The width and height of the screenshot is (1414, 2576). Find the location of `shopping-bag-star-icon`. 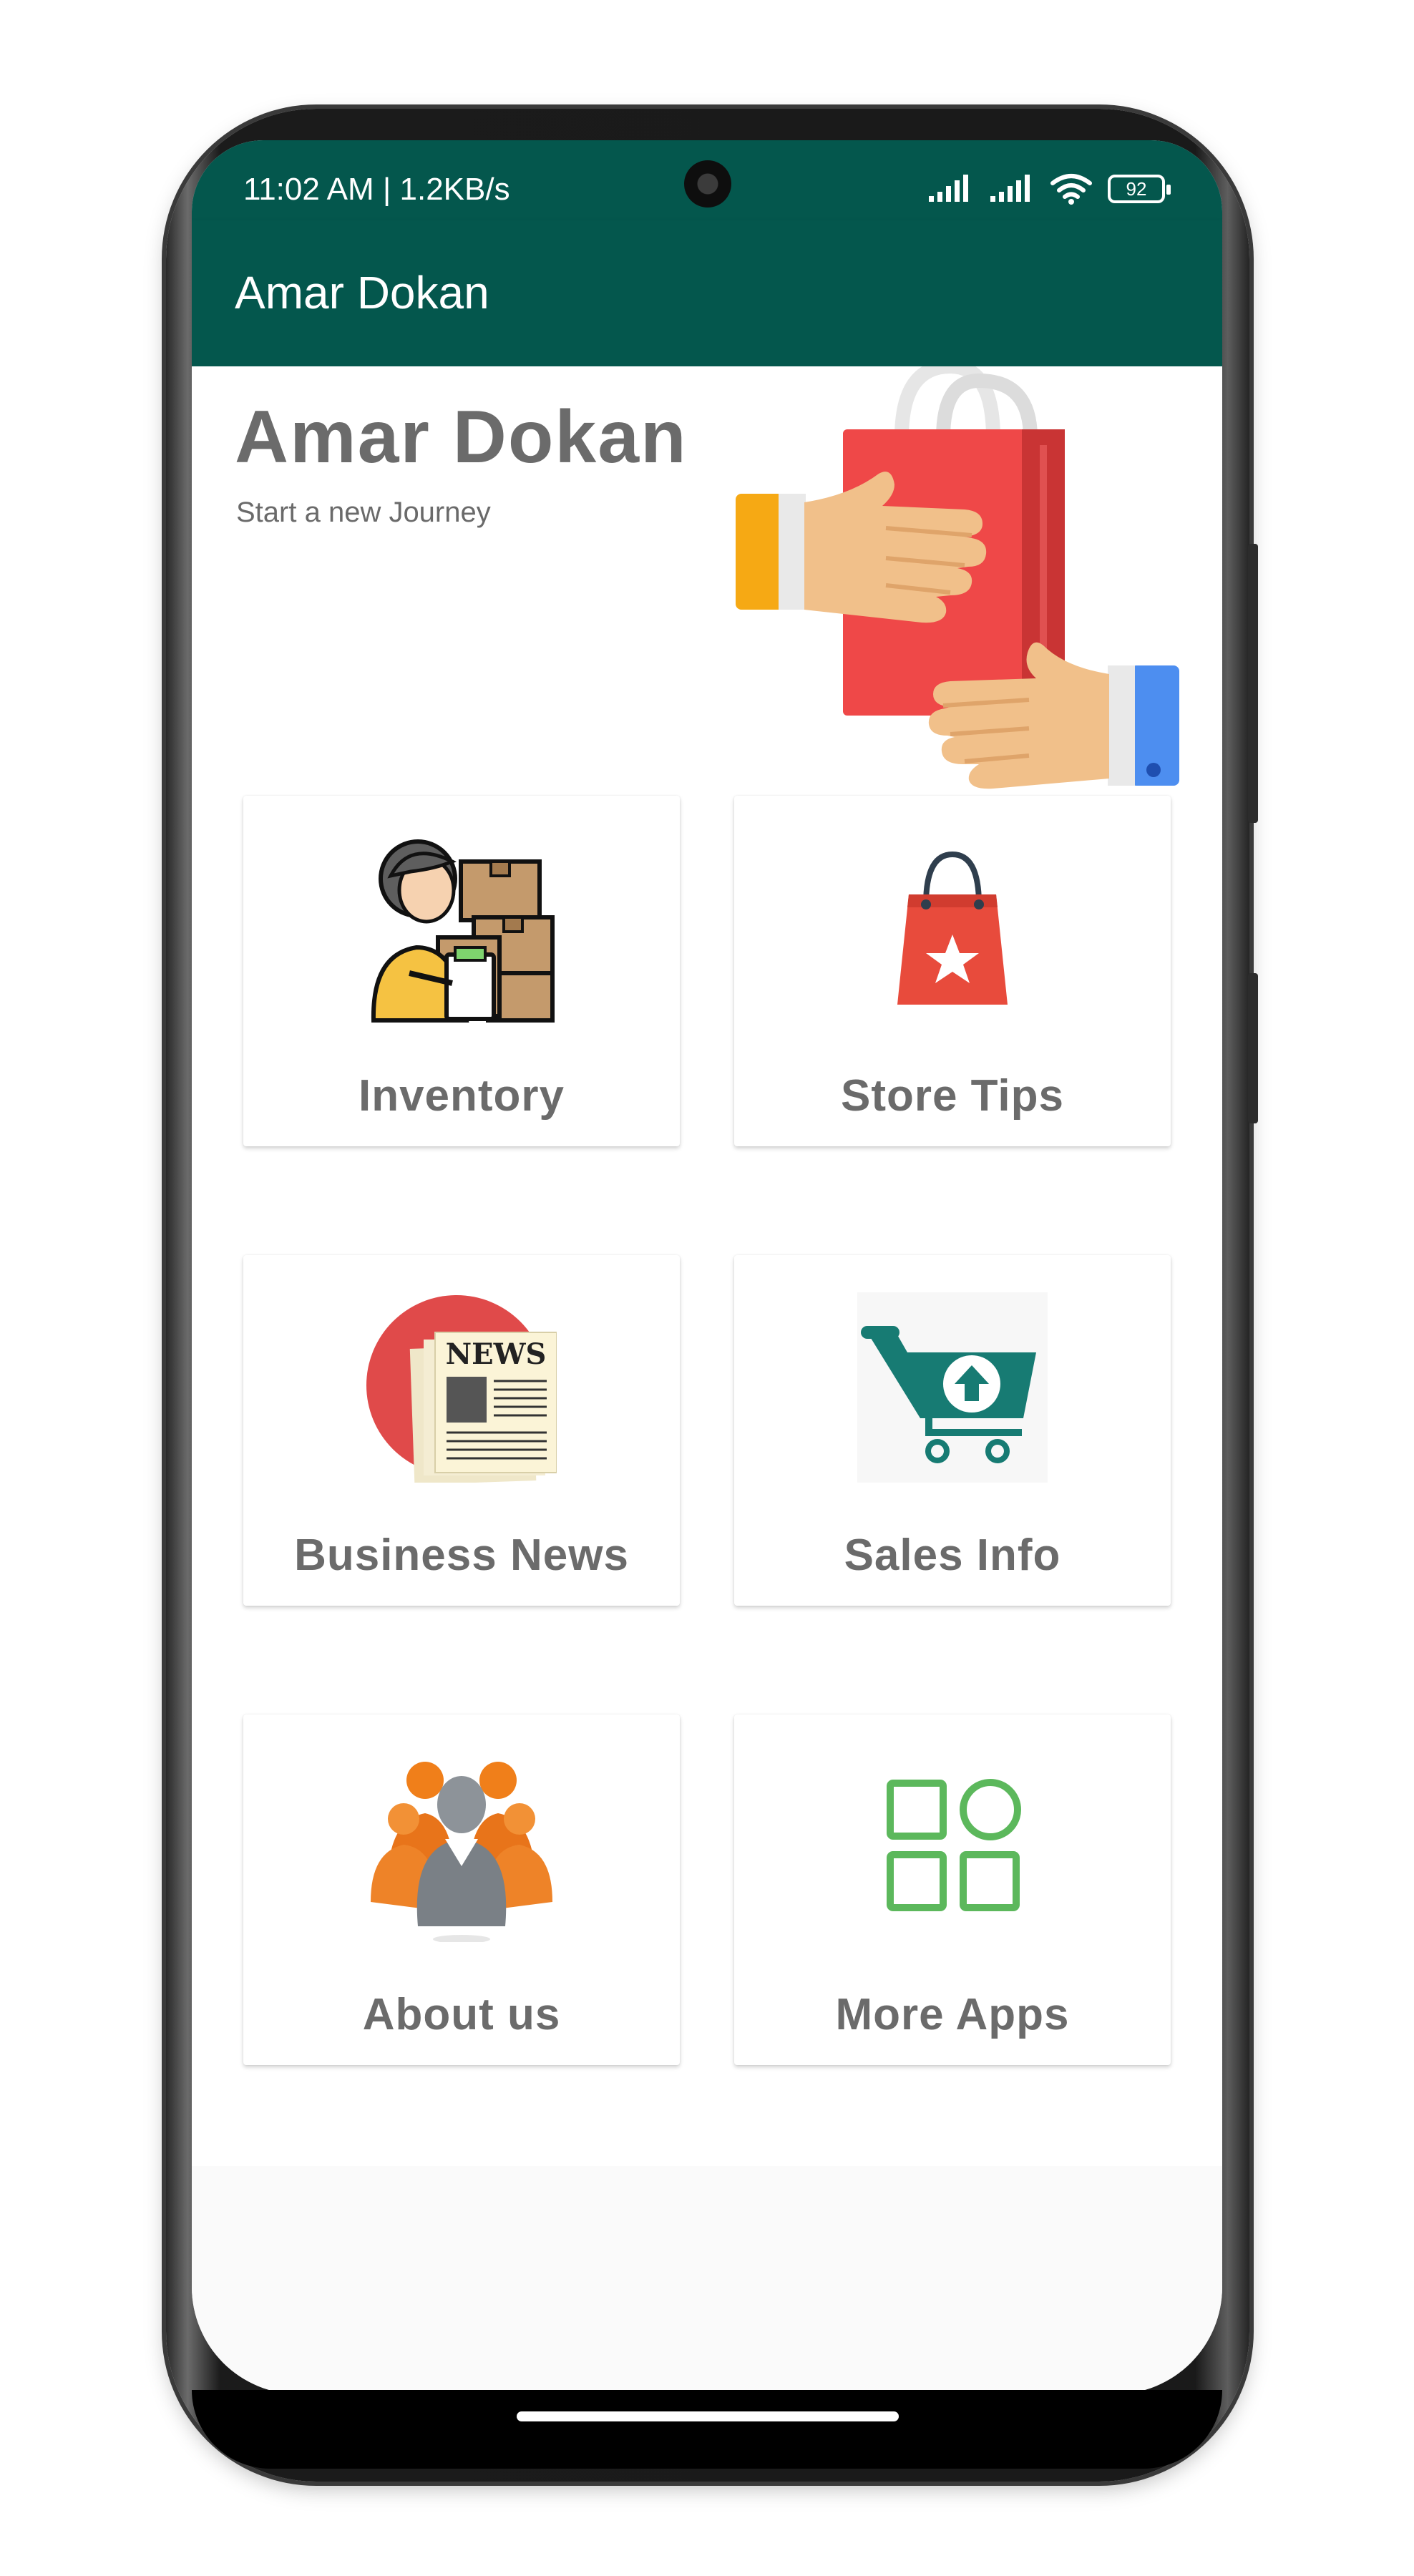

shopping-bag-star-icon is located at coordinates (953, 928).